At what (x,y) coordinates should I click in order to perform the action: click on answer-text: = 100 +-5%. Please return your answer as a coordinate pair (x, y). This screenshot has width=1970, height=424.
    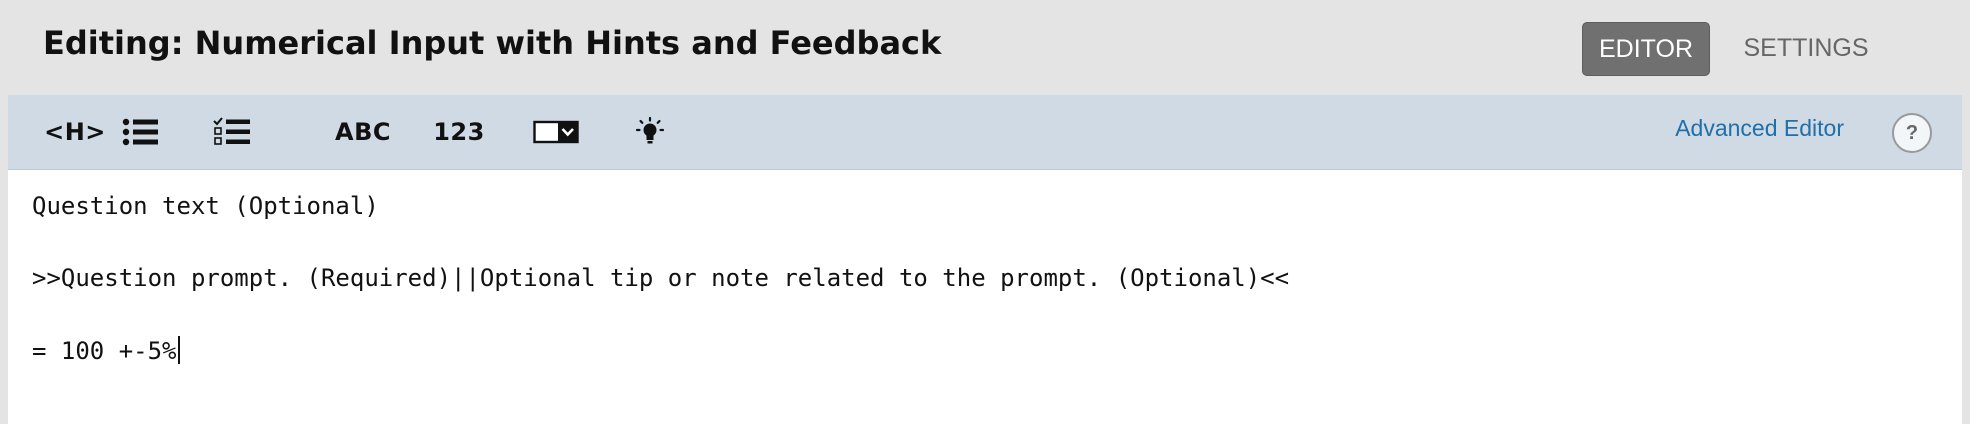
    Looking at the image, I should click on (104, 351).